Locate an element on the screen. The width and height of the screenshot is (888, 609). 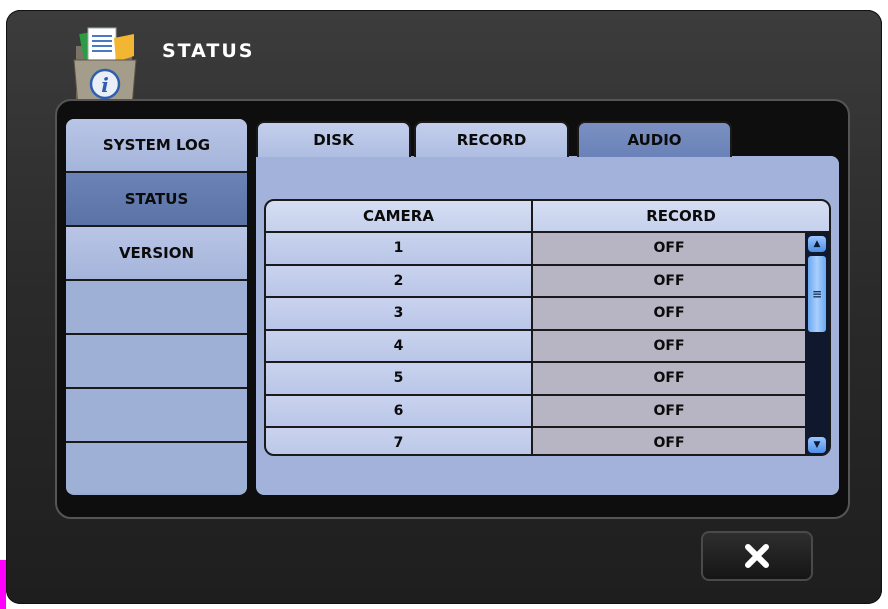
table-header: CAMERA RECORD is located at coordinates (547, 217).